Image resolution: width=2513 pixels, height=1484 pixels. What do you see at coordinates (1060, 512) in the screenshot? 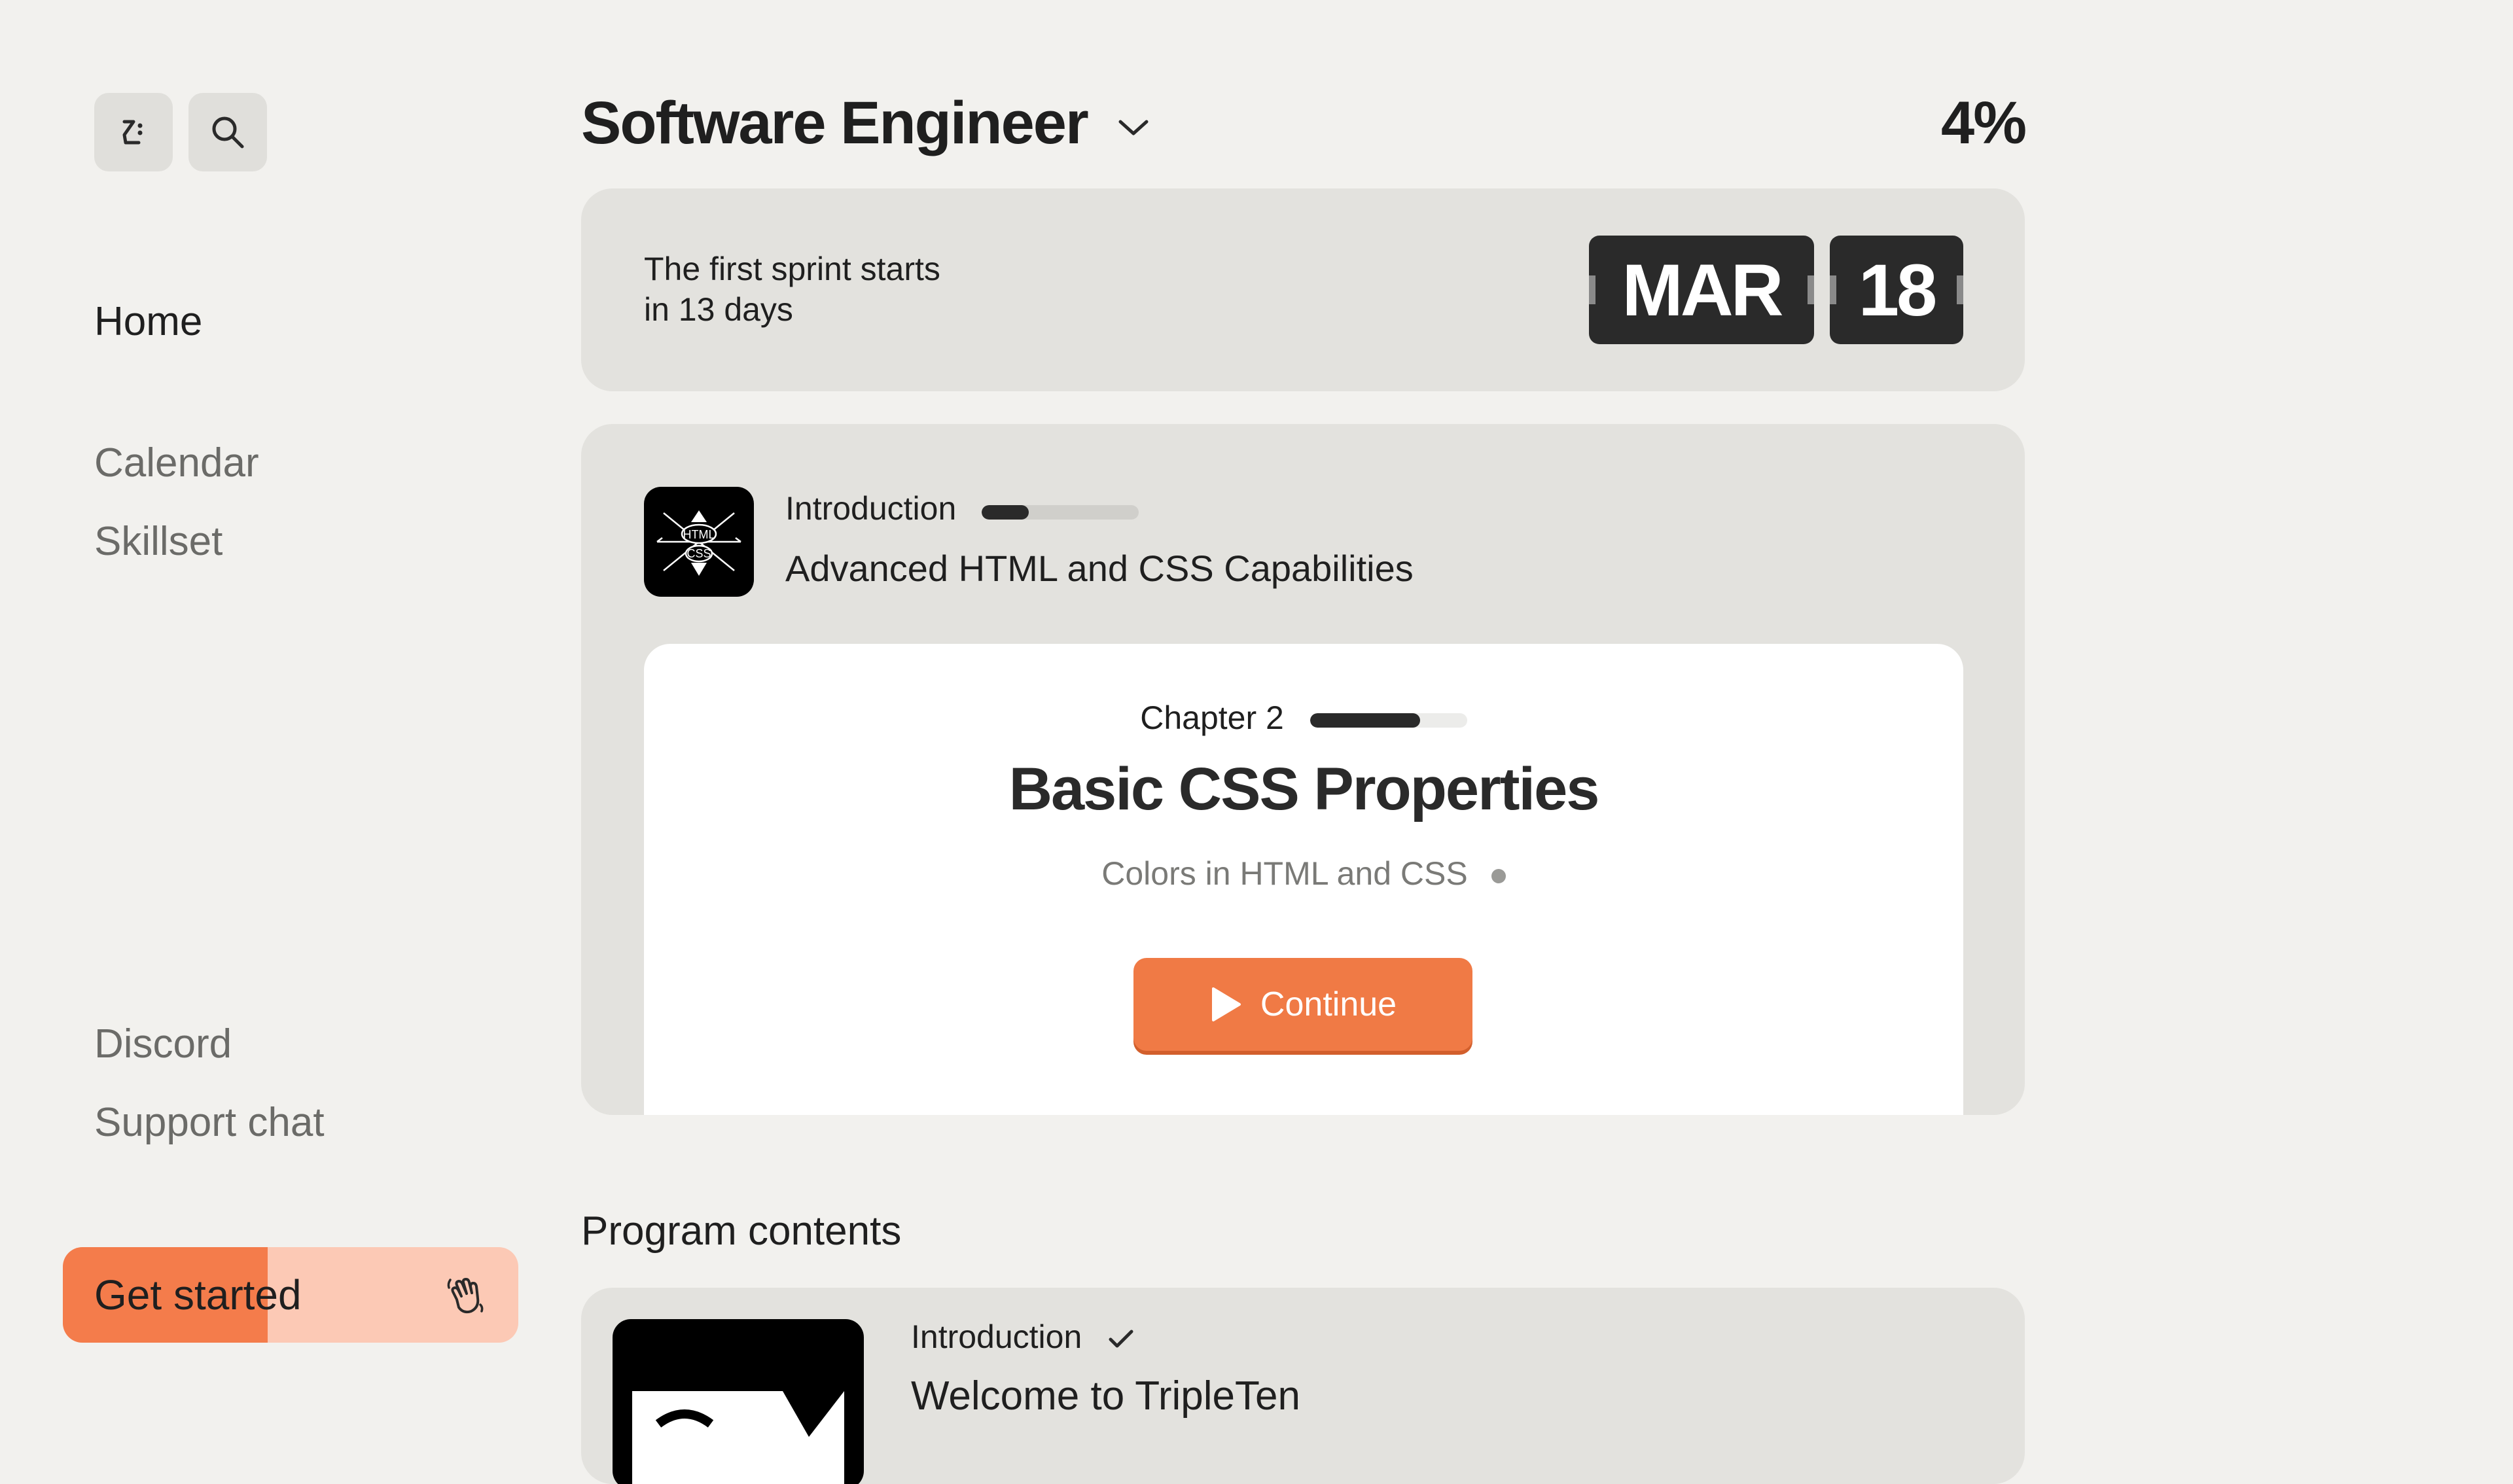
I see `course-section-progress` at bounding box center [1060, 512].